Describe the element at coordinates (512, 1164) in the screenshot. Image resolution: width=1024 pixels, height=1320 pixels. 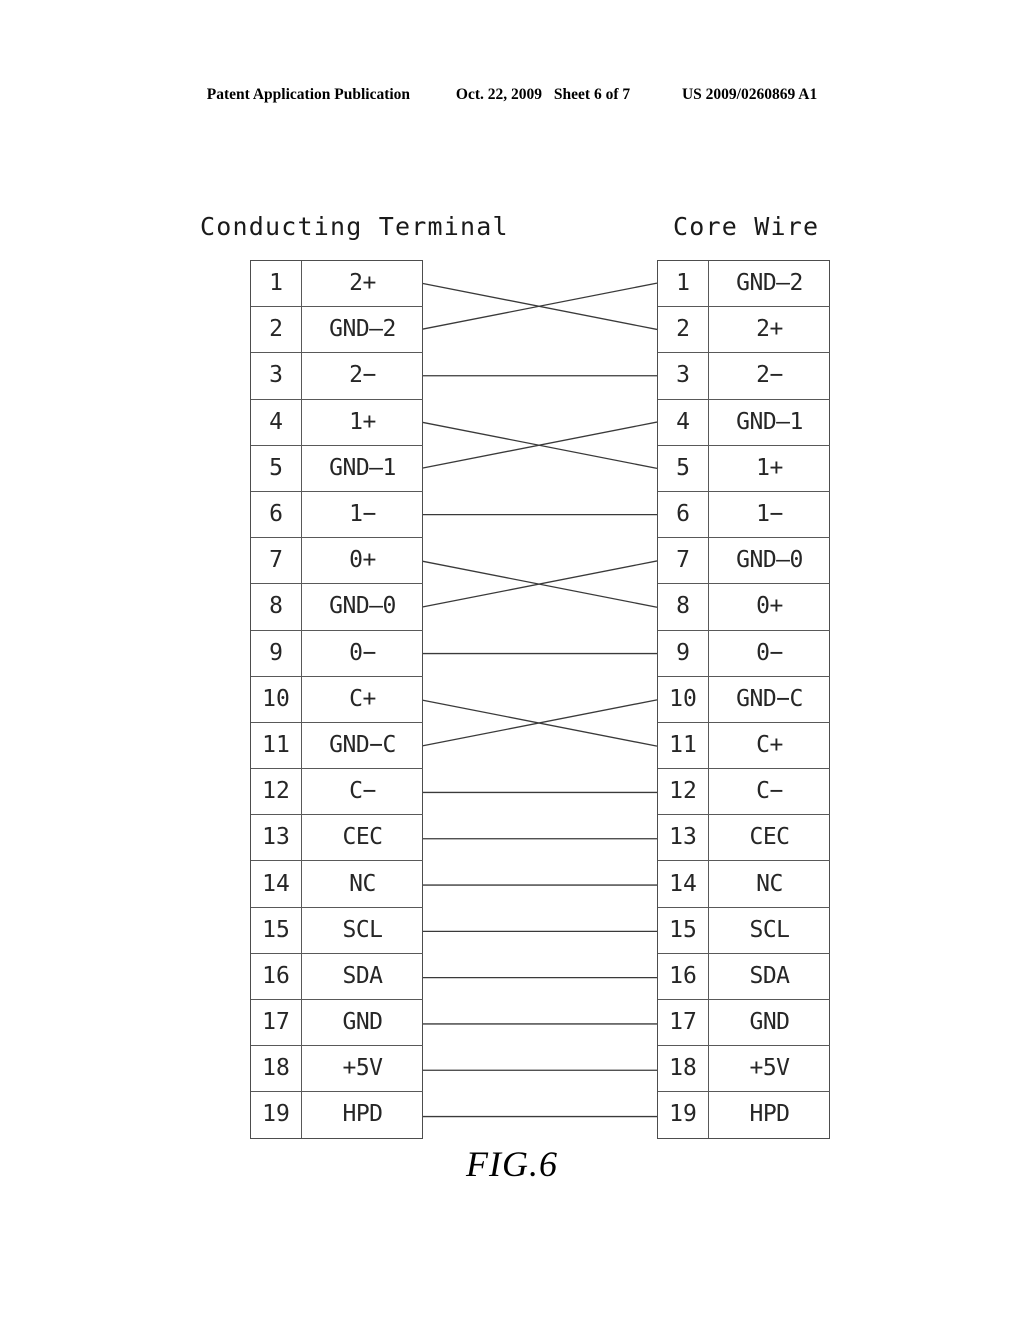
I see `figure-caption: FIG.6` at that location.